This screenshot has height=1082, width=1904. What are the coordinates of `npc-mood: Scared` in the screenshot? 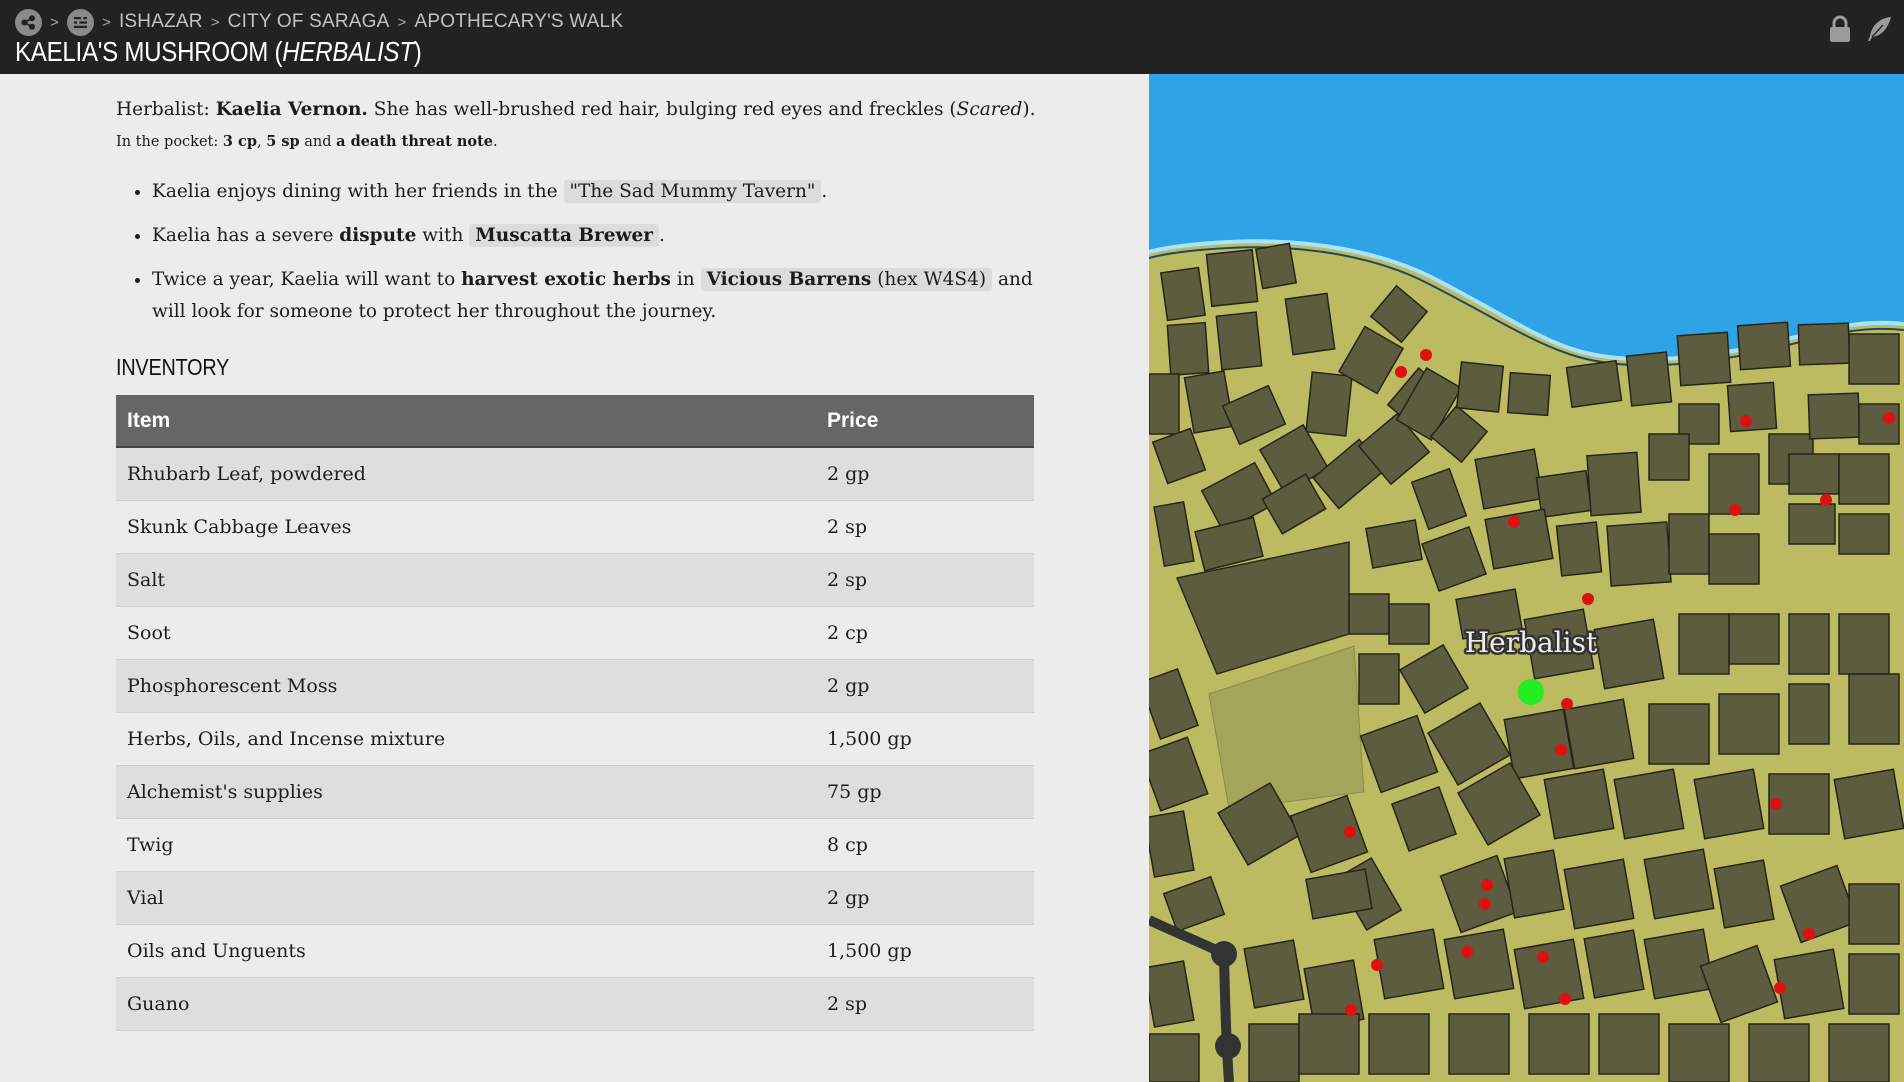 It's located at (989, 109).